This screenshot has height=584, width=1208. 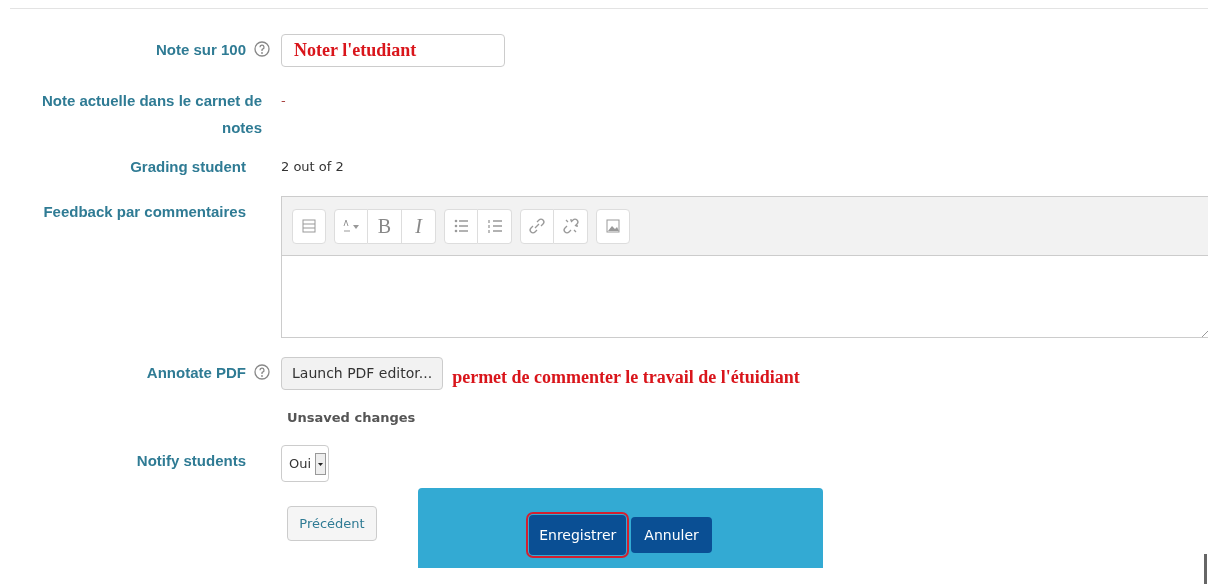 I want to click on image-icon, so click(x=613, y=226).